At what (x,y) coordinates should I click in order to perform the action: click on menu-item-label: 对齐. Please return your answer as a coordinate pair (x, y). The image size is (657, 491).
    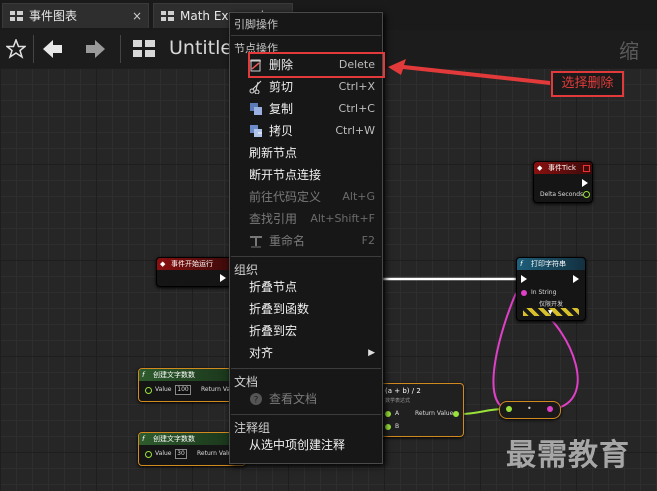
    Looking at the image, I should click on (261, 353).